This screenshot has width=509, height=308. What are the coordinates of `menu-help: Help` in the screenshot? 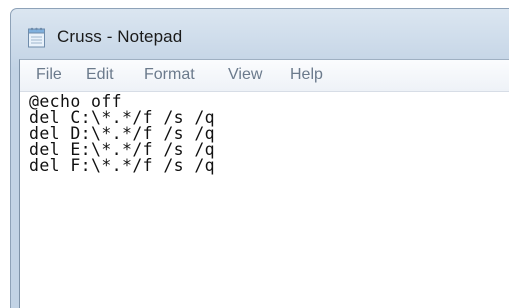 It's located at (306, 75).